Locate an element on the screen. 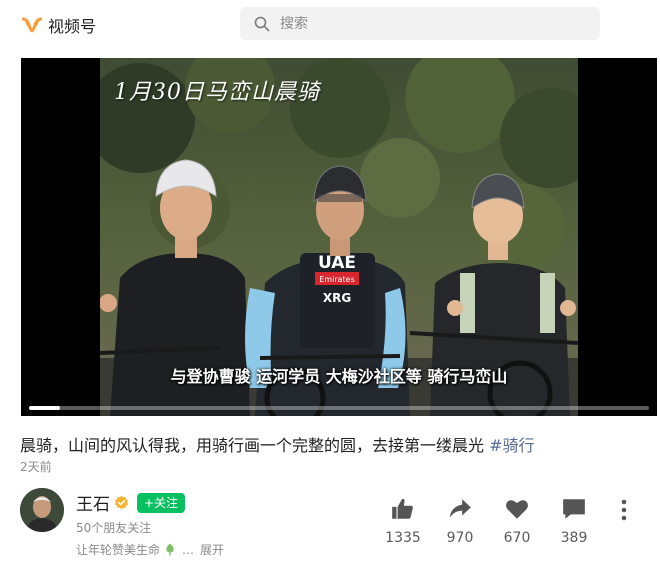 The width and height of the screenshot is (660, 584). verified-badge-icon is located at coordinates (121, 502).